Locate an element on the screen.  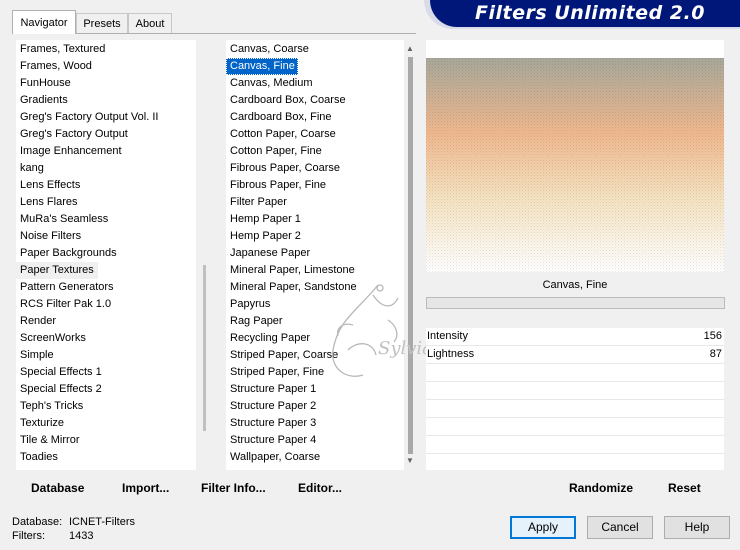
category-item: Tile & Mirror is located at coordinates (106, 440).